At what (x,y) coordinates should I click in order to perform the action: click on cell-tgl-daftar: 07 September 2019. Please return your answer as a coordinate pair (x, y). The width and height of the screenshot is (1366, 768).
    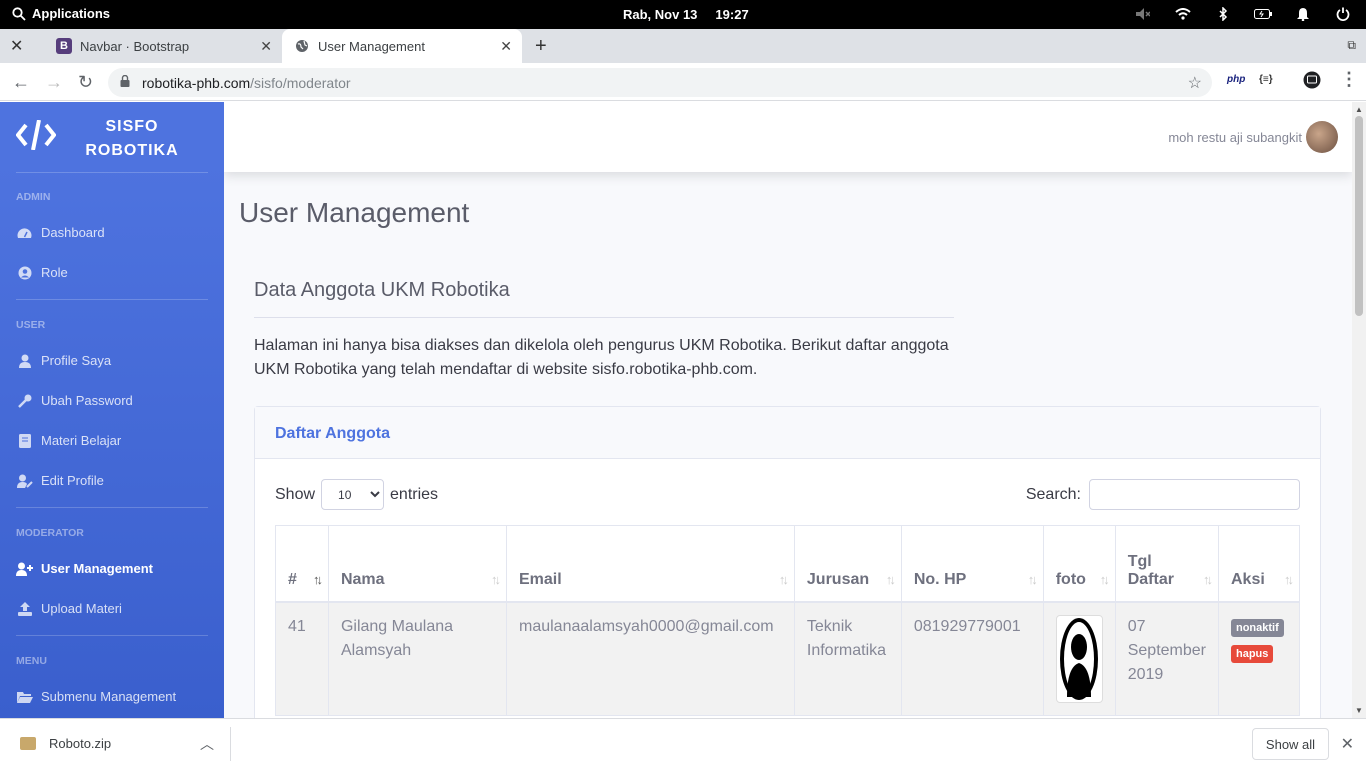
    Looking at the image, I should click on (1166, 658).